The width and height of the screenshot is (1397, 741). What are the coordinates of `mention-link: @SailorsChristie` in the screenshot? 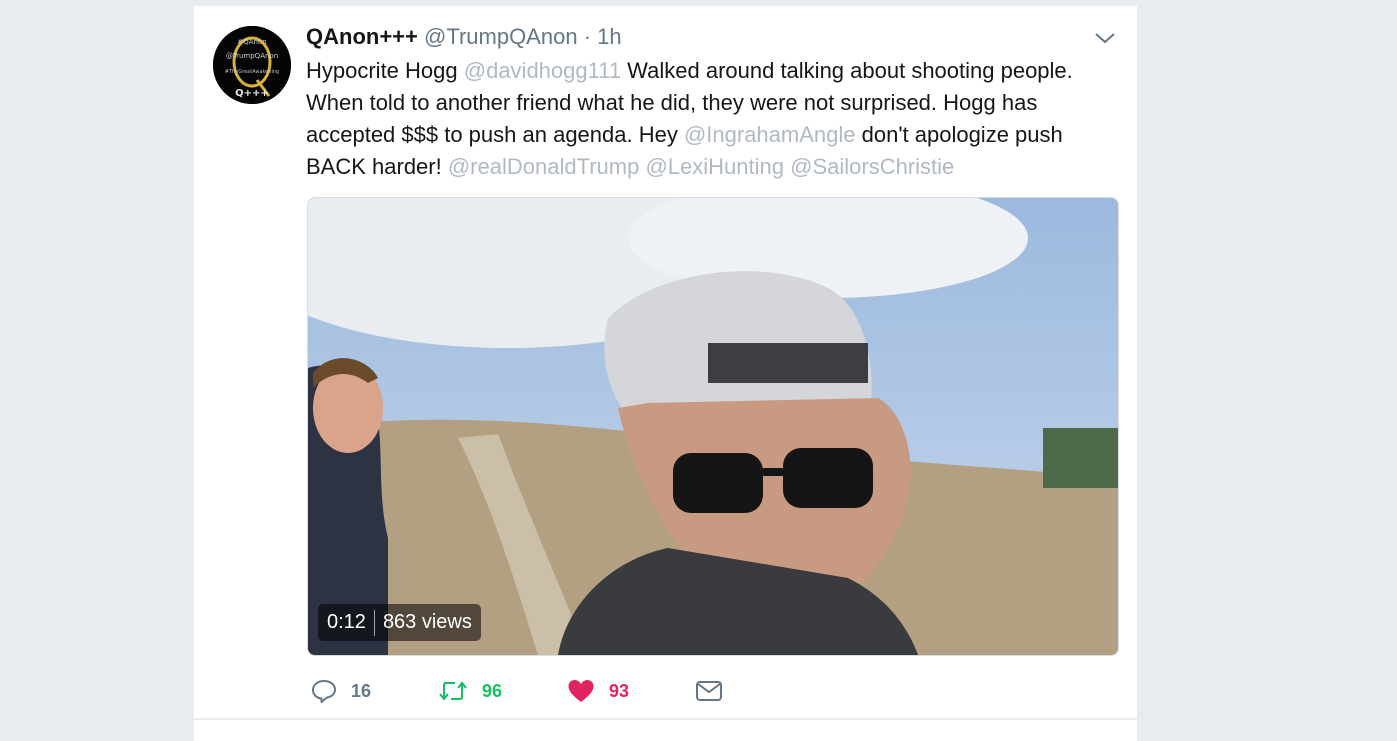 It's located at (872, 166).